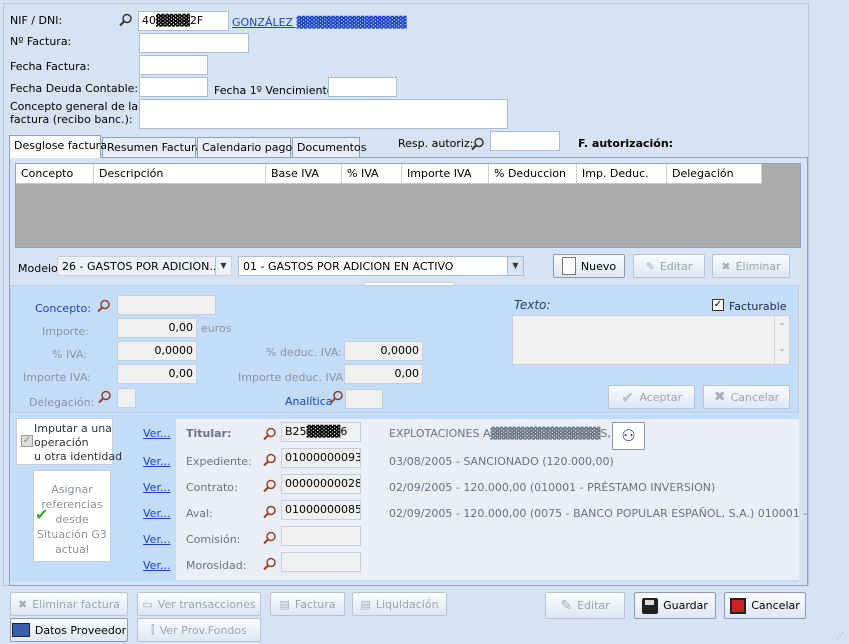 This screenshot has height=644, width=849. What do you see at coordinates (598, 266) in the screenshot?
I see `nuevo-label: Nuevo` at bounding box center [598, 266].